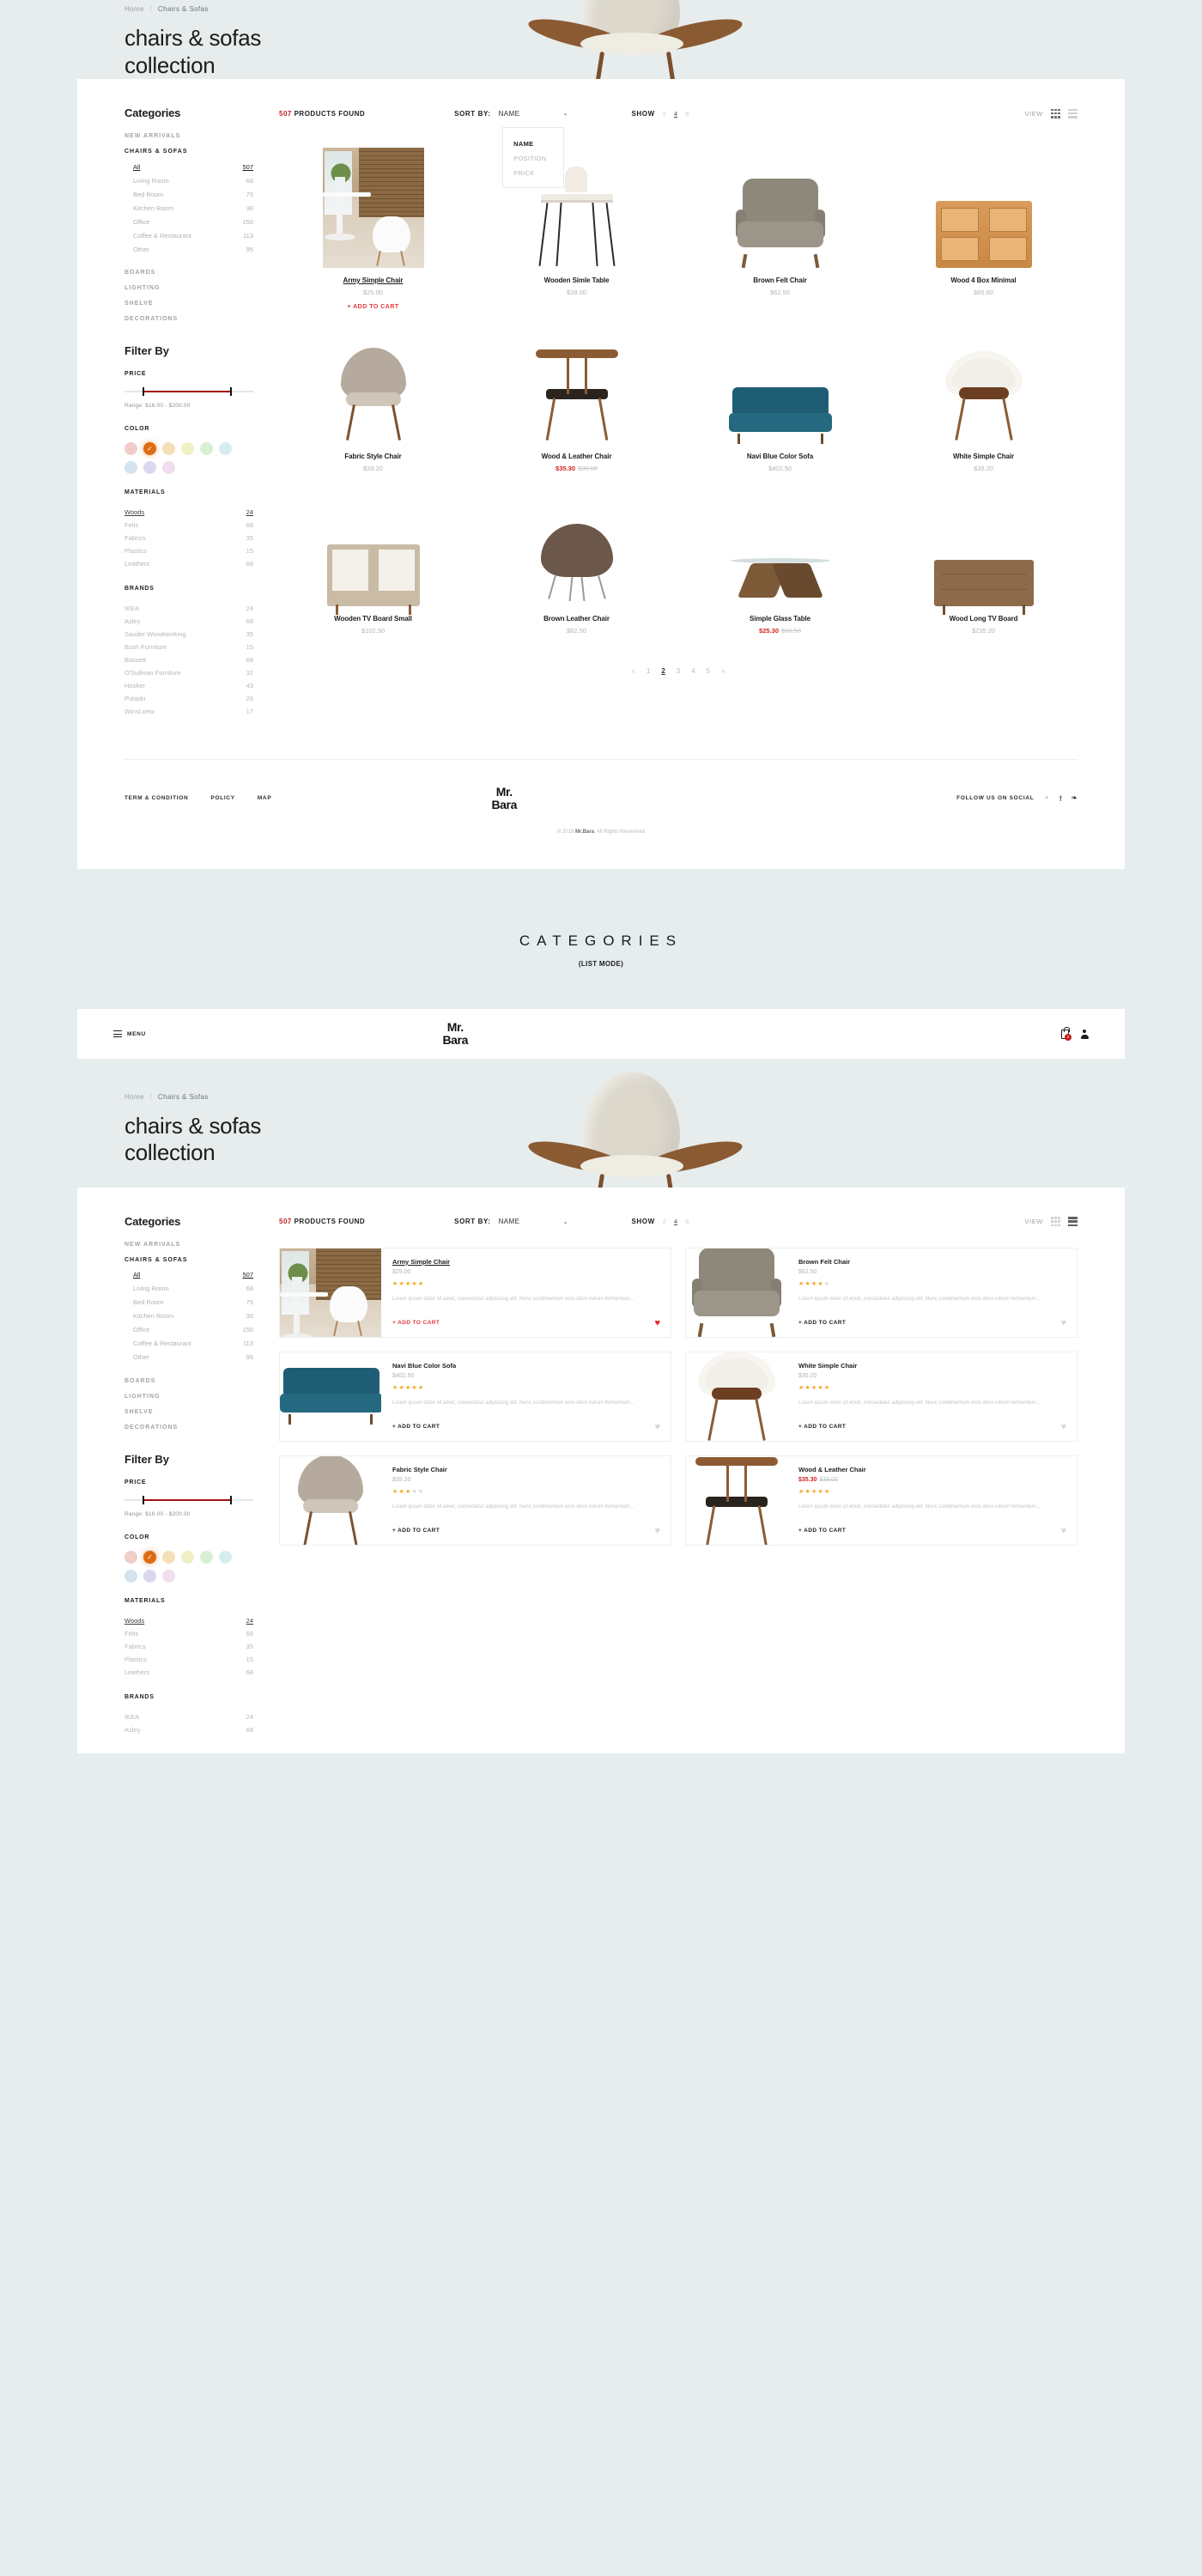 The width and height of the screenshot is (1202, 2576). What do you see at coordinates (693, 671) in the screenshot?
I see `pagination-page-4: 4` at bounding box center [693, 671].